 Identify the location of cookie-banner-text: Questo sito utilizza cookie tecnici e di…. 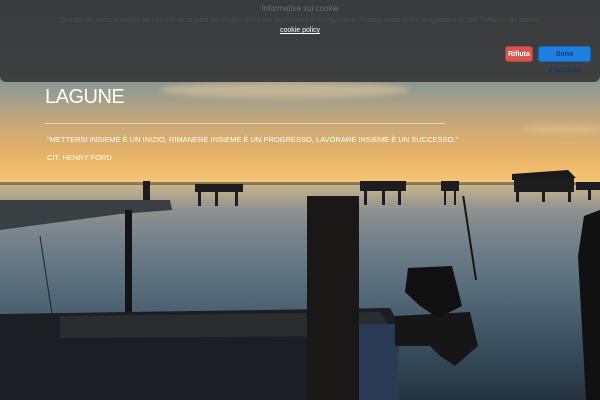
(300, 20).